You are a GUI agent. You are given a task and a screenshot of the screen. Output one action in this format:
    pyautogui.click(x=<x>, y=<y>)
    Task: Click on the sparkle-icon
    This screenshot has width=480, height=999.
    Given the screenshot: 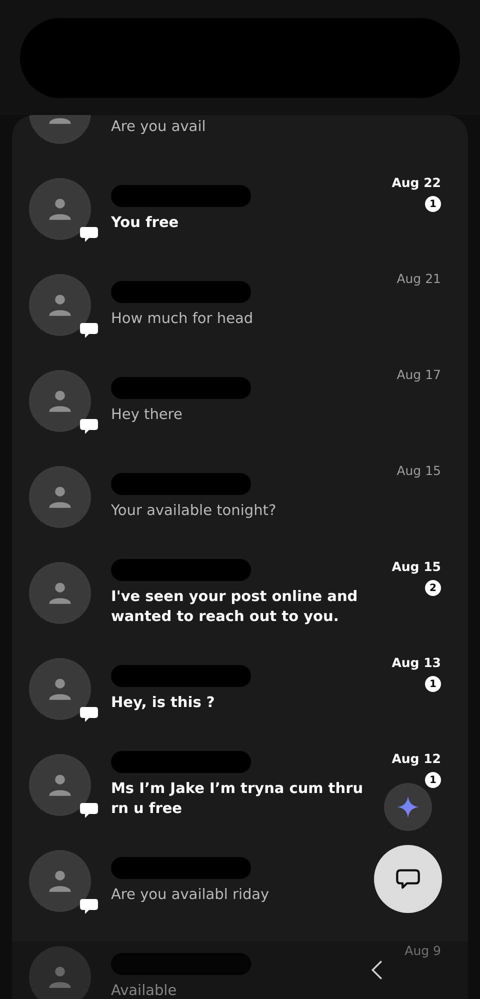 What is the action you would take?
    pyautogui.click(x=408, y=807)
    